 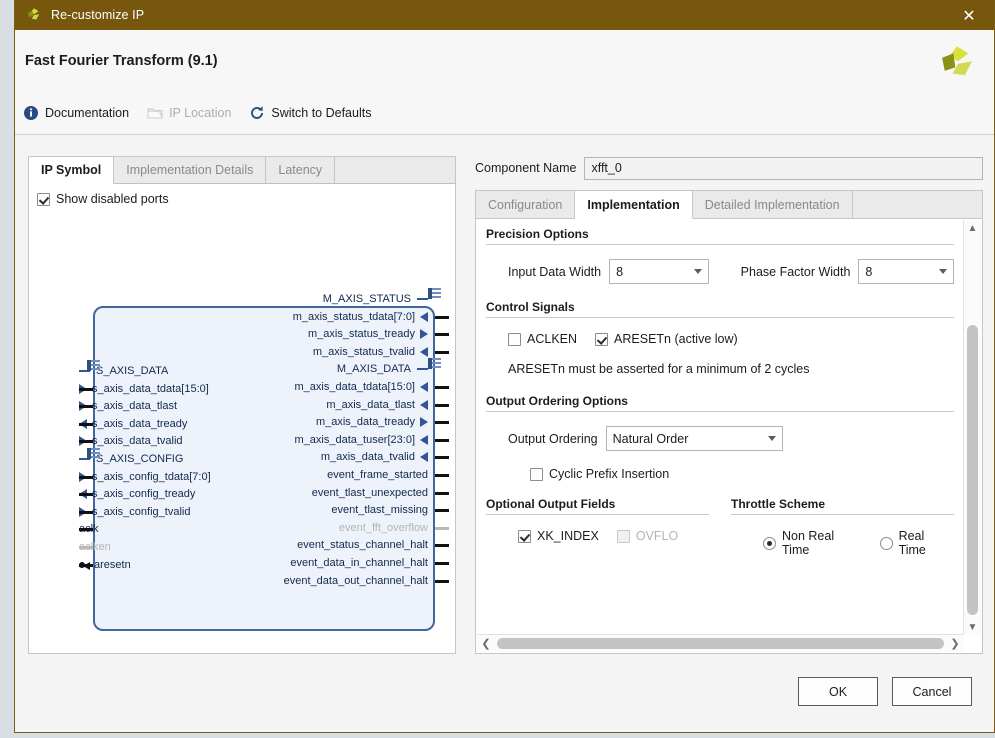 I want to click on tab-ip-symbol: IP Symbol, so click(x=72, y=170).